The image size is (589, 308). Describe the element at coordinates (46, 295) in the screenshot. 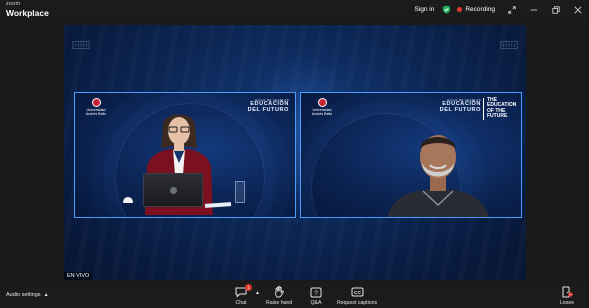

I see `chevron-up-icon: ▲` at that location.